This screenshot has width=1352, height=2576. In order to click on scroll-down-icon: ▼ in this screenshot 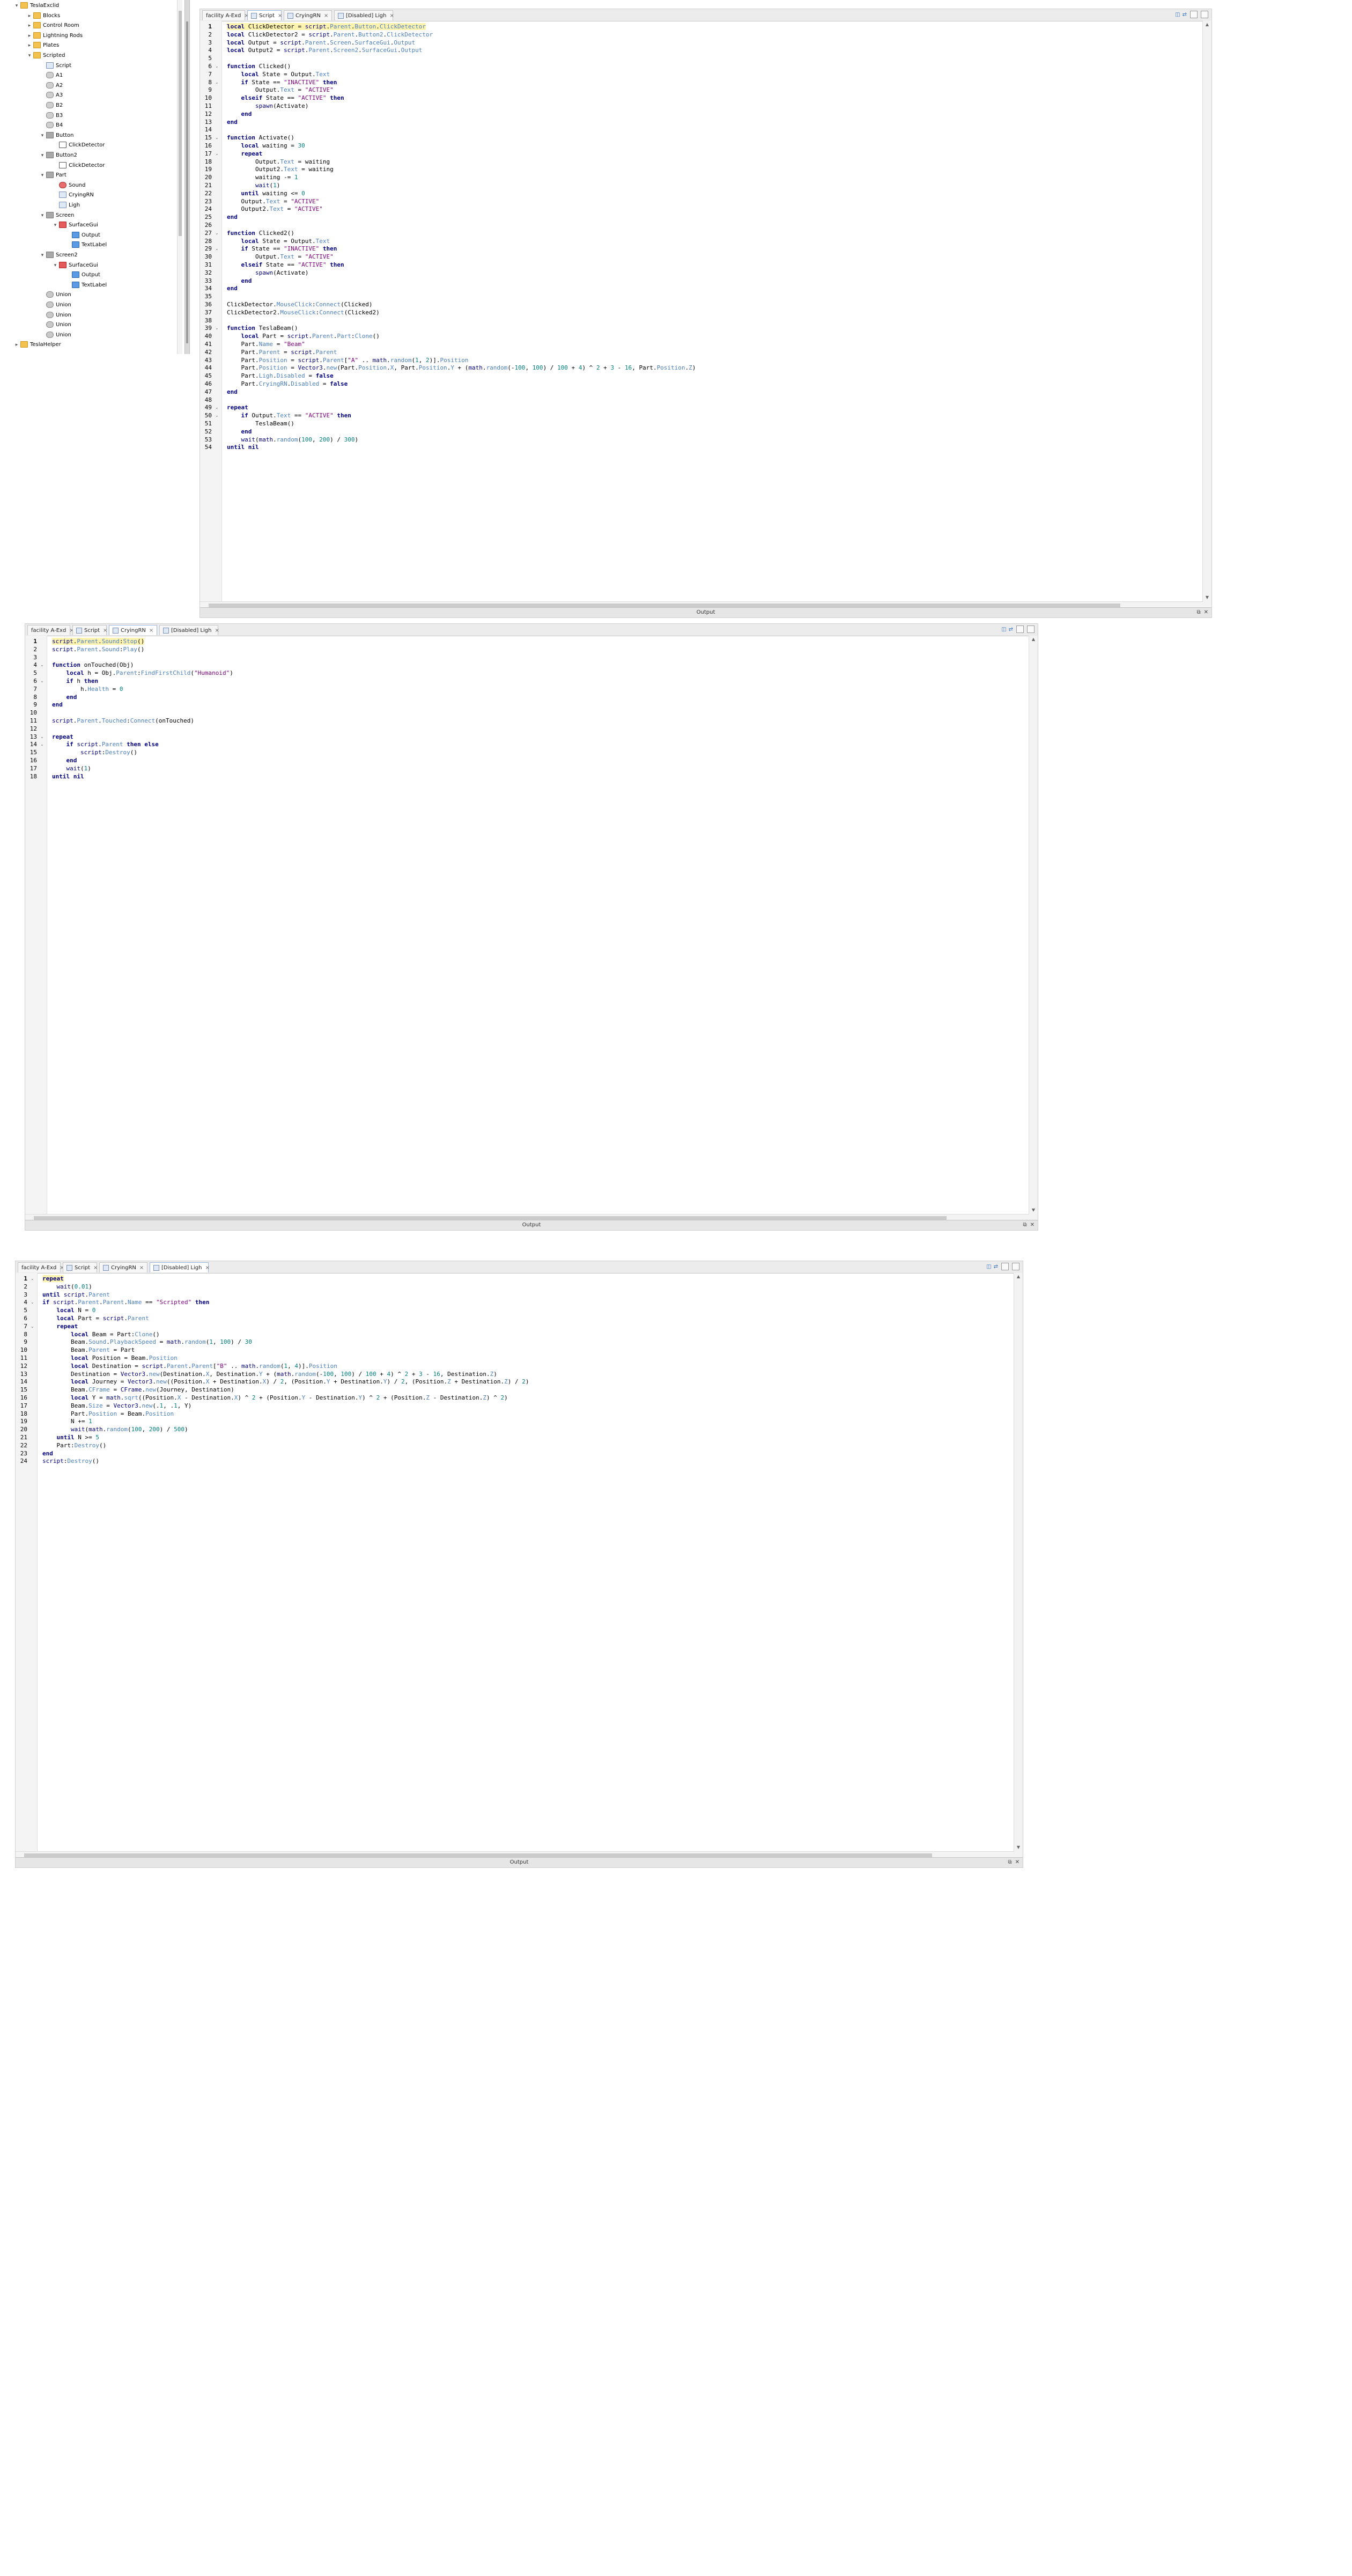, I will do `click(1207, 597)`.